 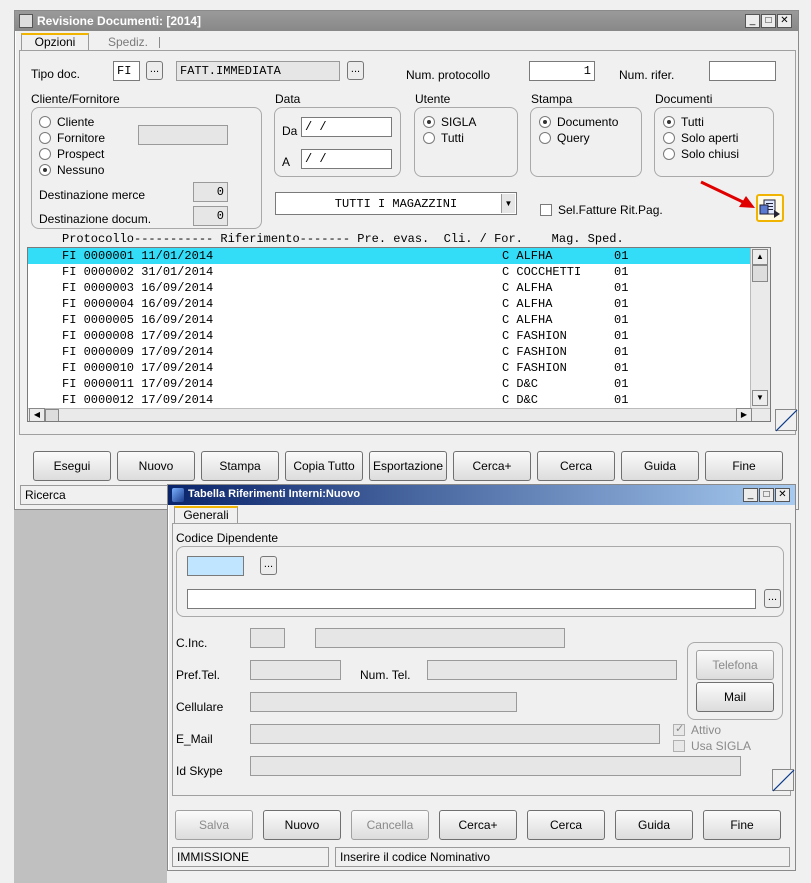 What do you see at coordinates (126, 71) in the screenshot?
I see `tipo-doc-field: FI` at bounding box center [126, 71].